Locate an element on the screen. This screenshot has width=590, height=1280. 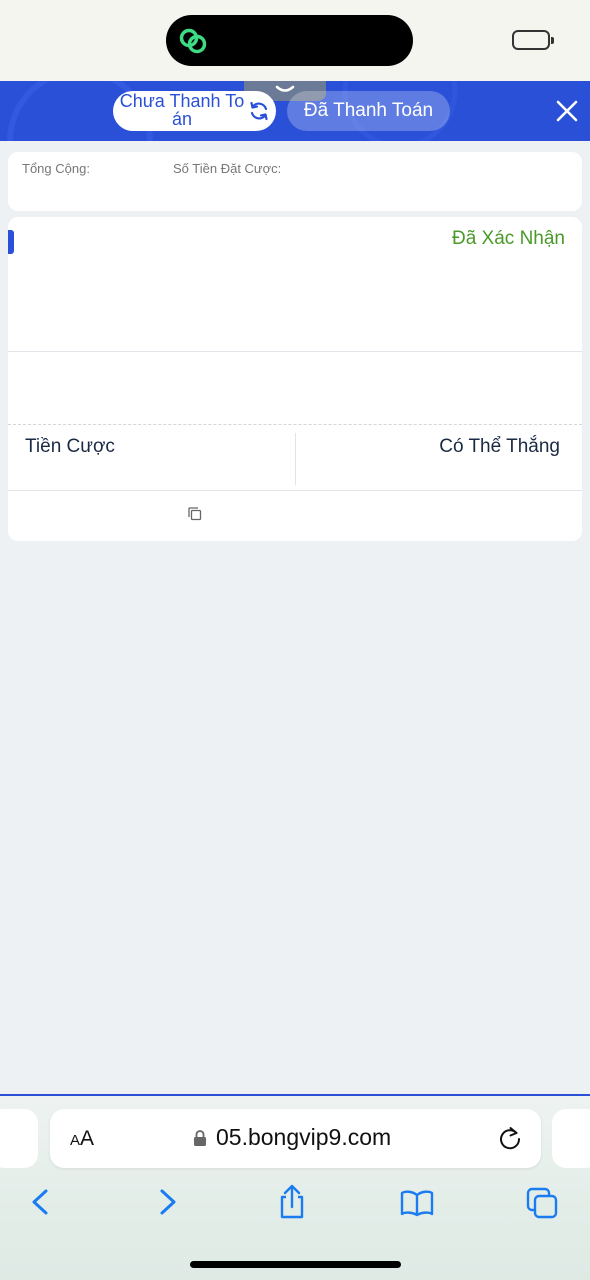
next-tab-preview is located at coordinates (571, 1138).